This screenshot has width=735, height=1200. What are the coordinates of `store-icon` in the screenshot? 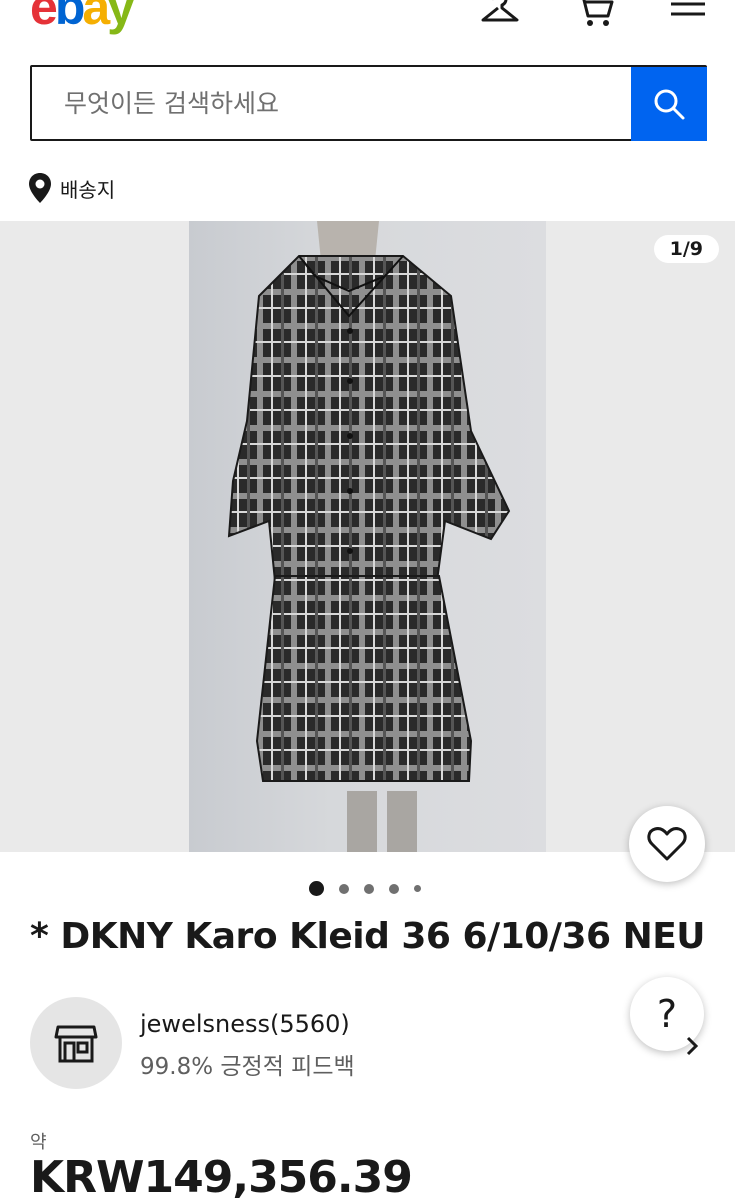 It's located at (76, 1044).